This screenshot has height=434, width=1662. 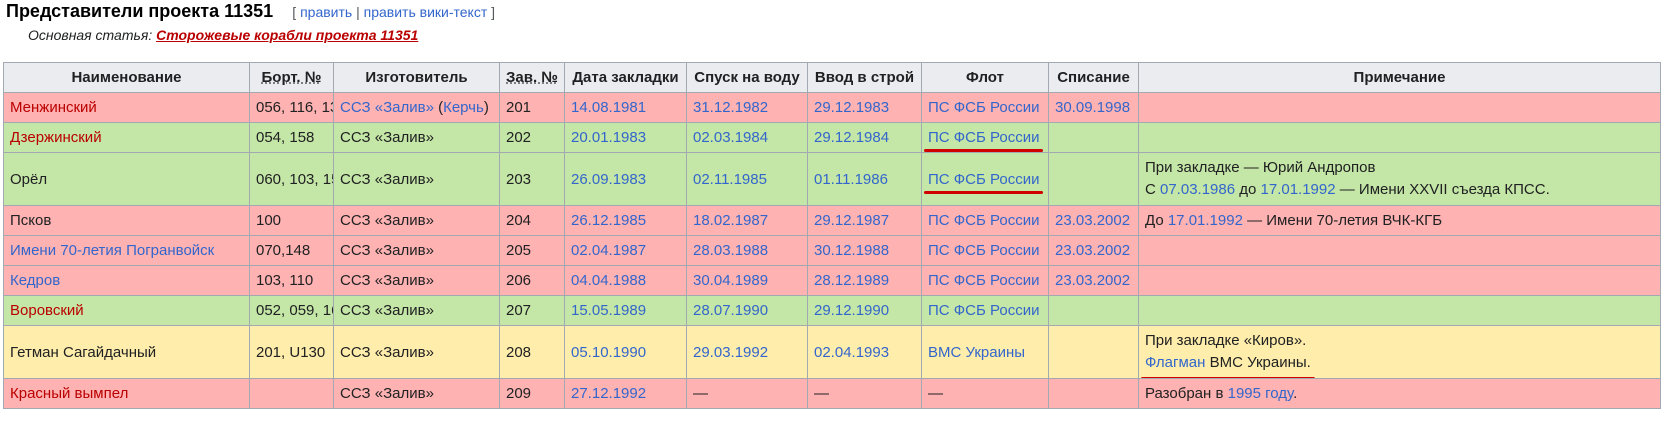 What do you see at coordinates (126, 179) in the screenshot?
I see `ship-name: Орёл` at bounding box center [126, 179].